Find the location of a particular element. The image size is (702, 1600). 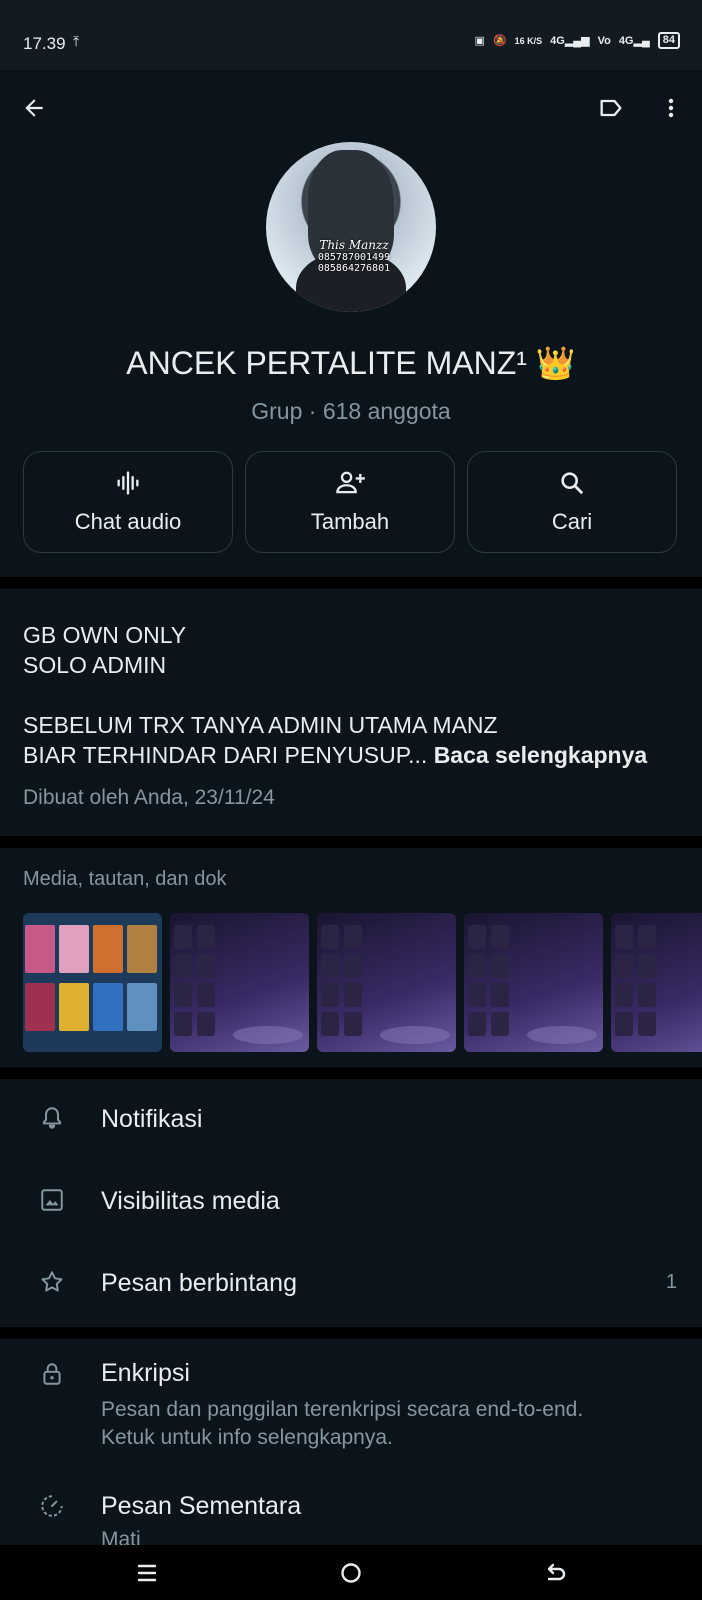

description-line: SOLO ADMIN is located at coordinates (95, 665).